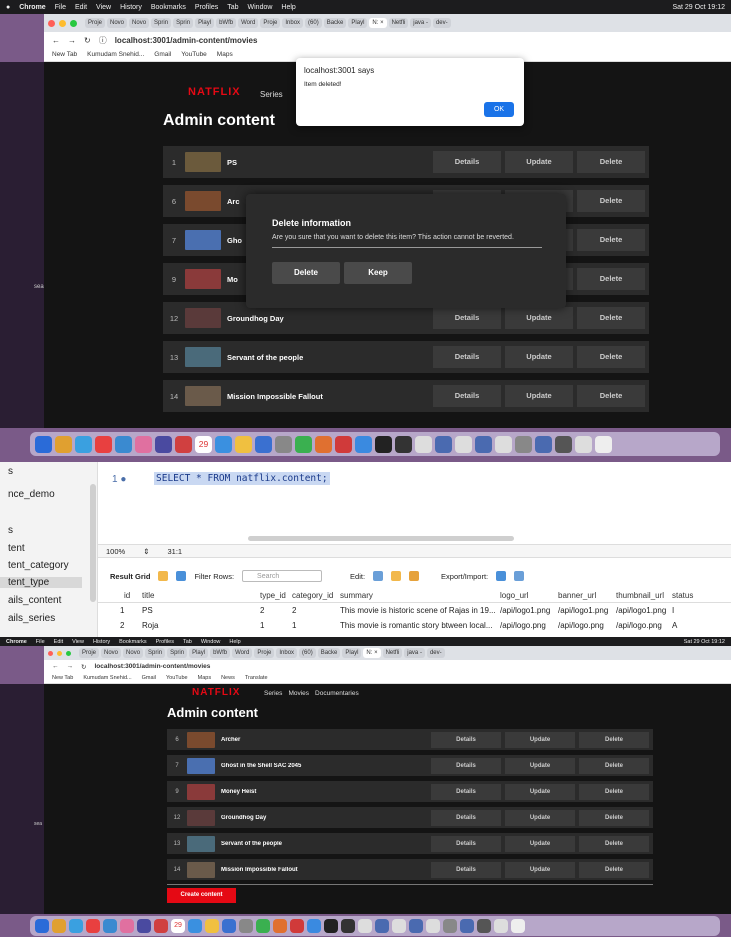 The image size is (731, 937). What do you see at coordinates (163, 576) in the screenshot?
I see `grid-icon` at bounding box center [163, 576].